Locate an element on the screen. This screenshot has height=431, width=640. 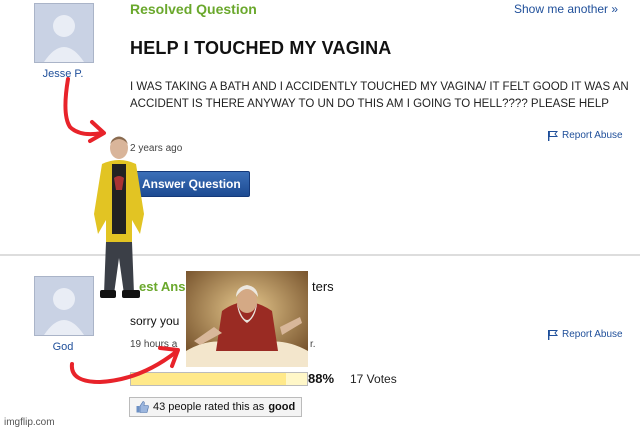
asker-avatar is located at coordinates (64, 33).